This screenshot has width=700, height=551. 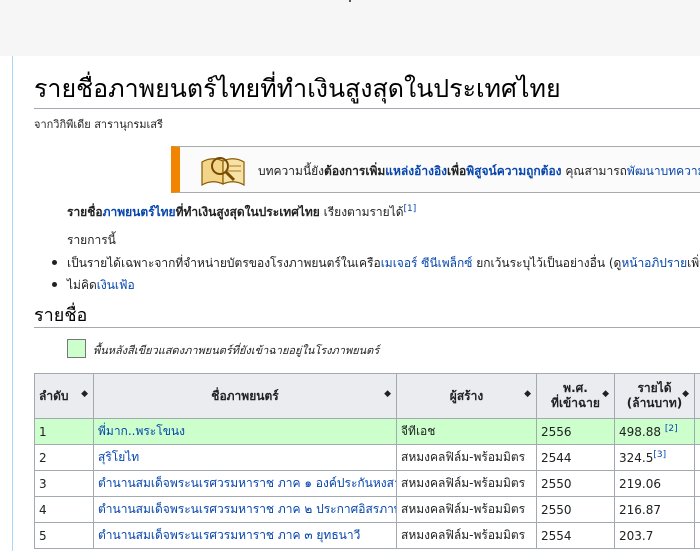 I want to click on section-divider, so click(x=367, y=327).